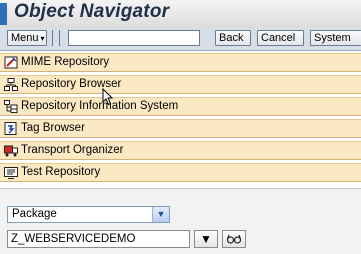  I want to click on menu-label: Menu, so click(25, 38).